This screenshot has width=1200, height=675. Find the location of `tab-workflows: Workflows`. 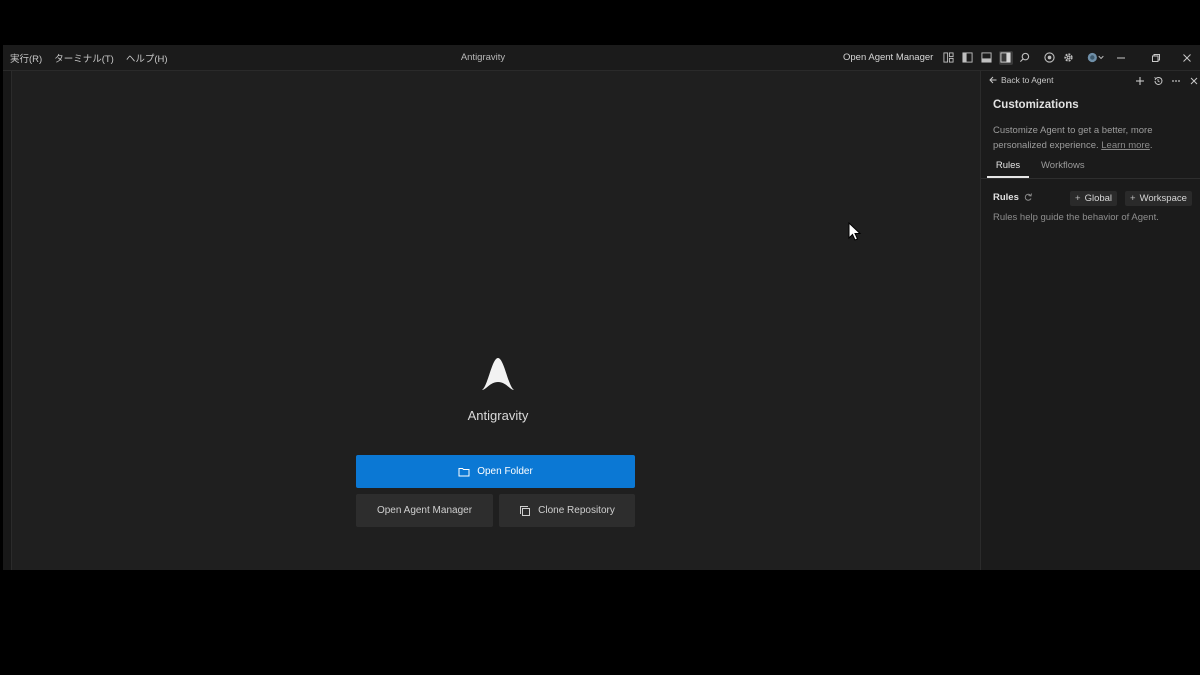

tab-workflows: Workflows is located at coordinates (1063, 169).